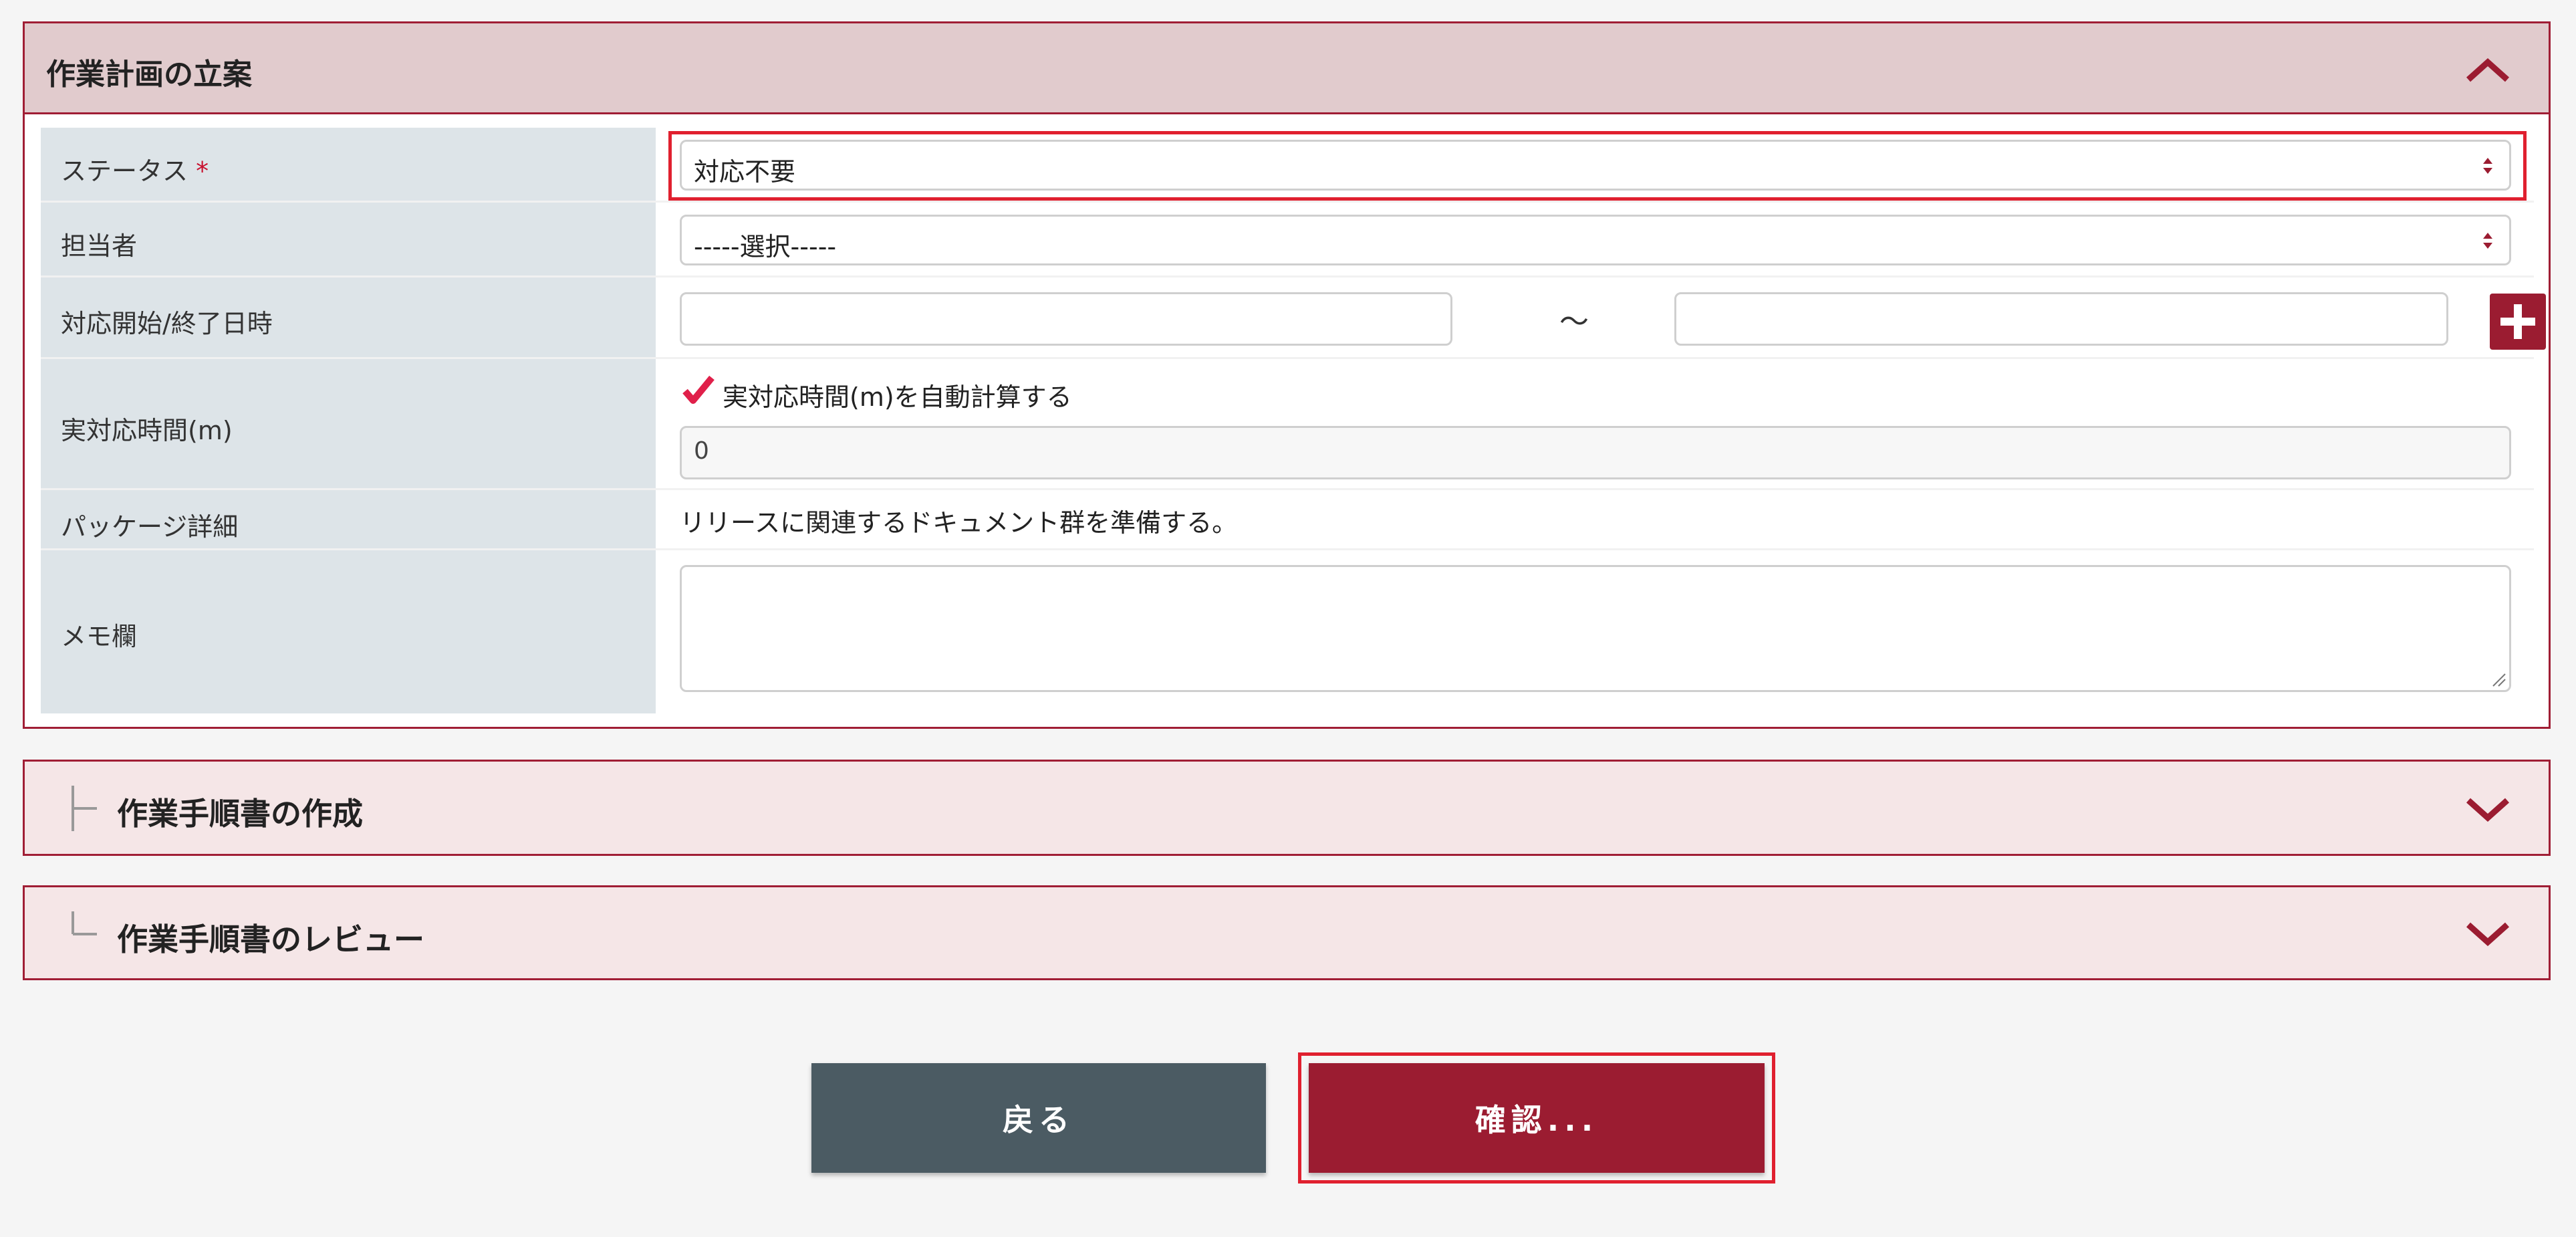 The height and width of the screenshot is (1237, 2576). I want to click on value-cell-package-detail: リリースに関連するドキュメント群を準備する。, so click(1595, 519).